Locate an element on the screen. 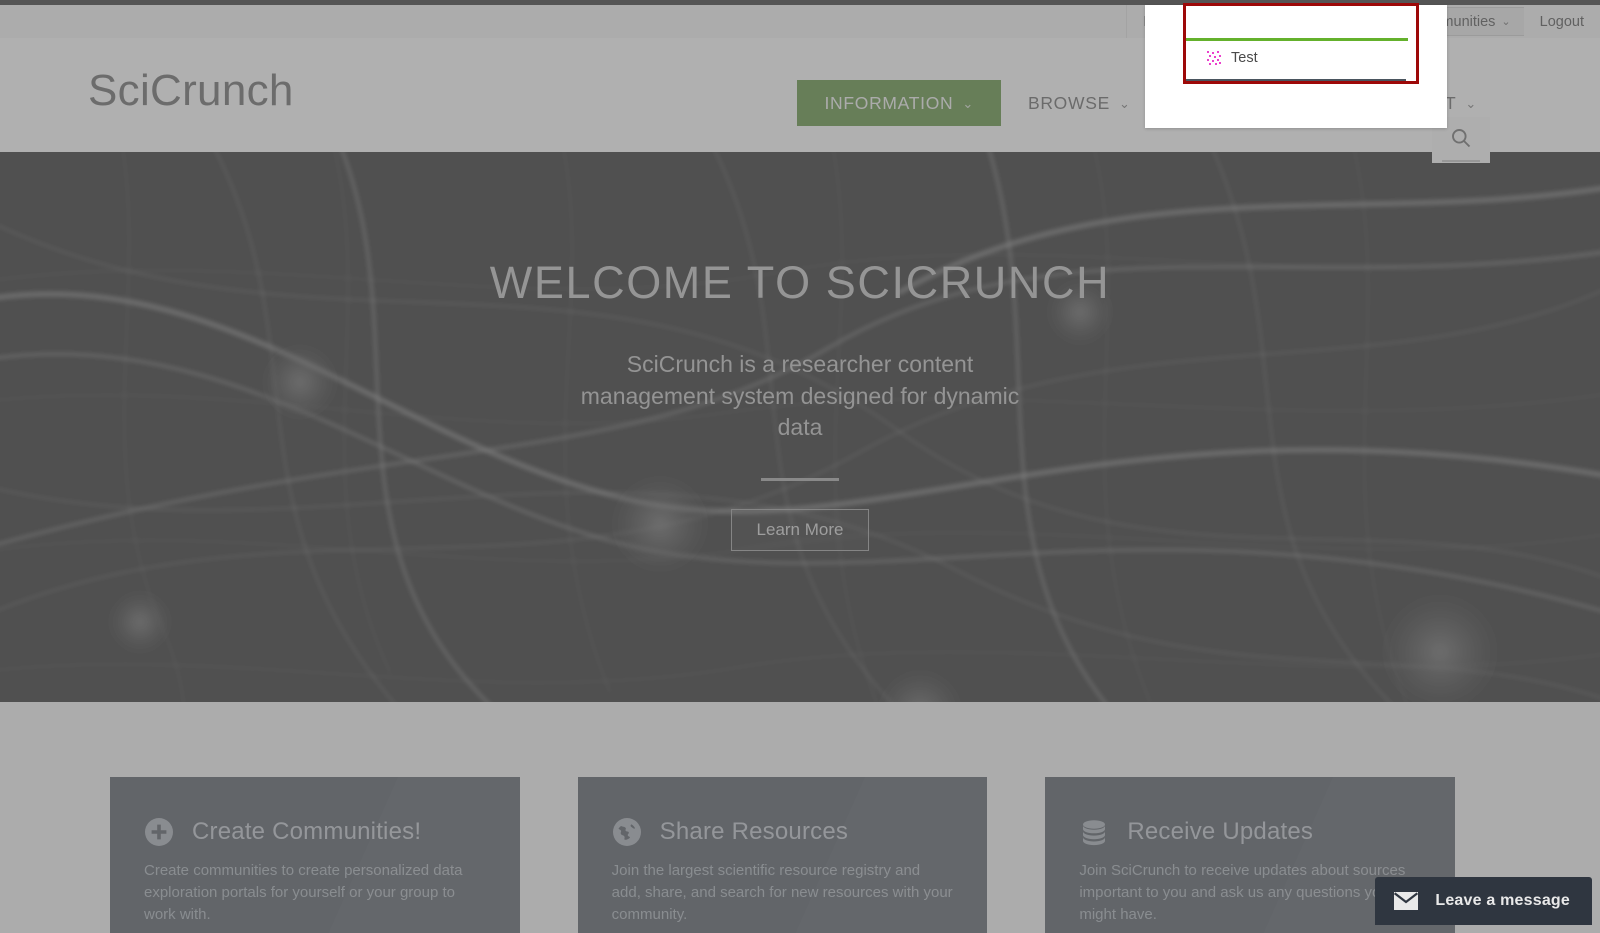 The height and width of the screenshot is (933, 1600). nav-item-label: BROWSE is located at coordinates (1068, 102).